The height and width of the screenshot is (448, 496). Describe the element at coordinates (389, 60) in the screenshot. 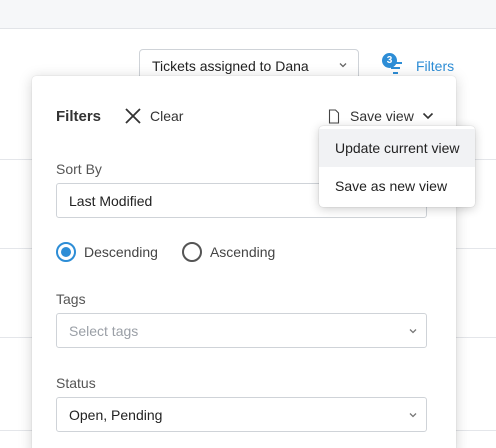

I see `filters-count-badge: 3` at that location.